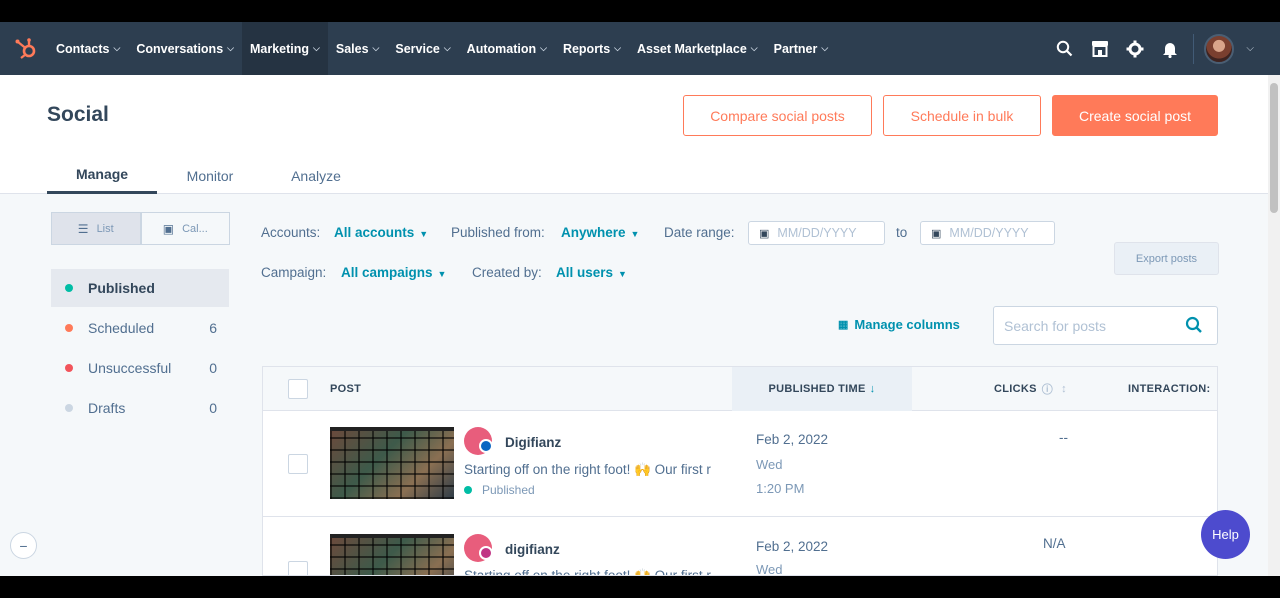 This screenshot has width=1280, height=598. Describe the element at coordinates (792, 546) in the screenshot. I see `published-date: Feb 2, 2022` at that location.